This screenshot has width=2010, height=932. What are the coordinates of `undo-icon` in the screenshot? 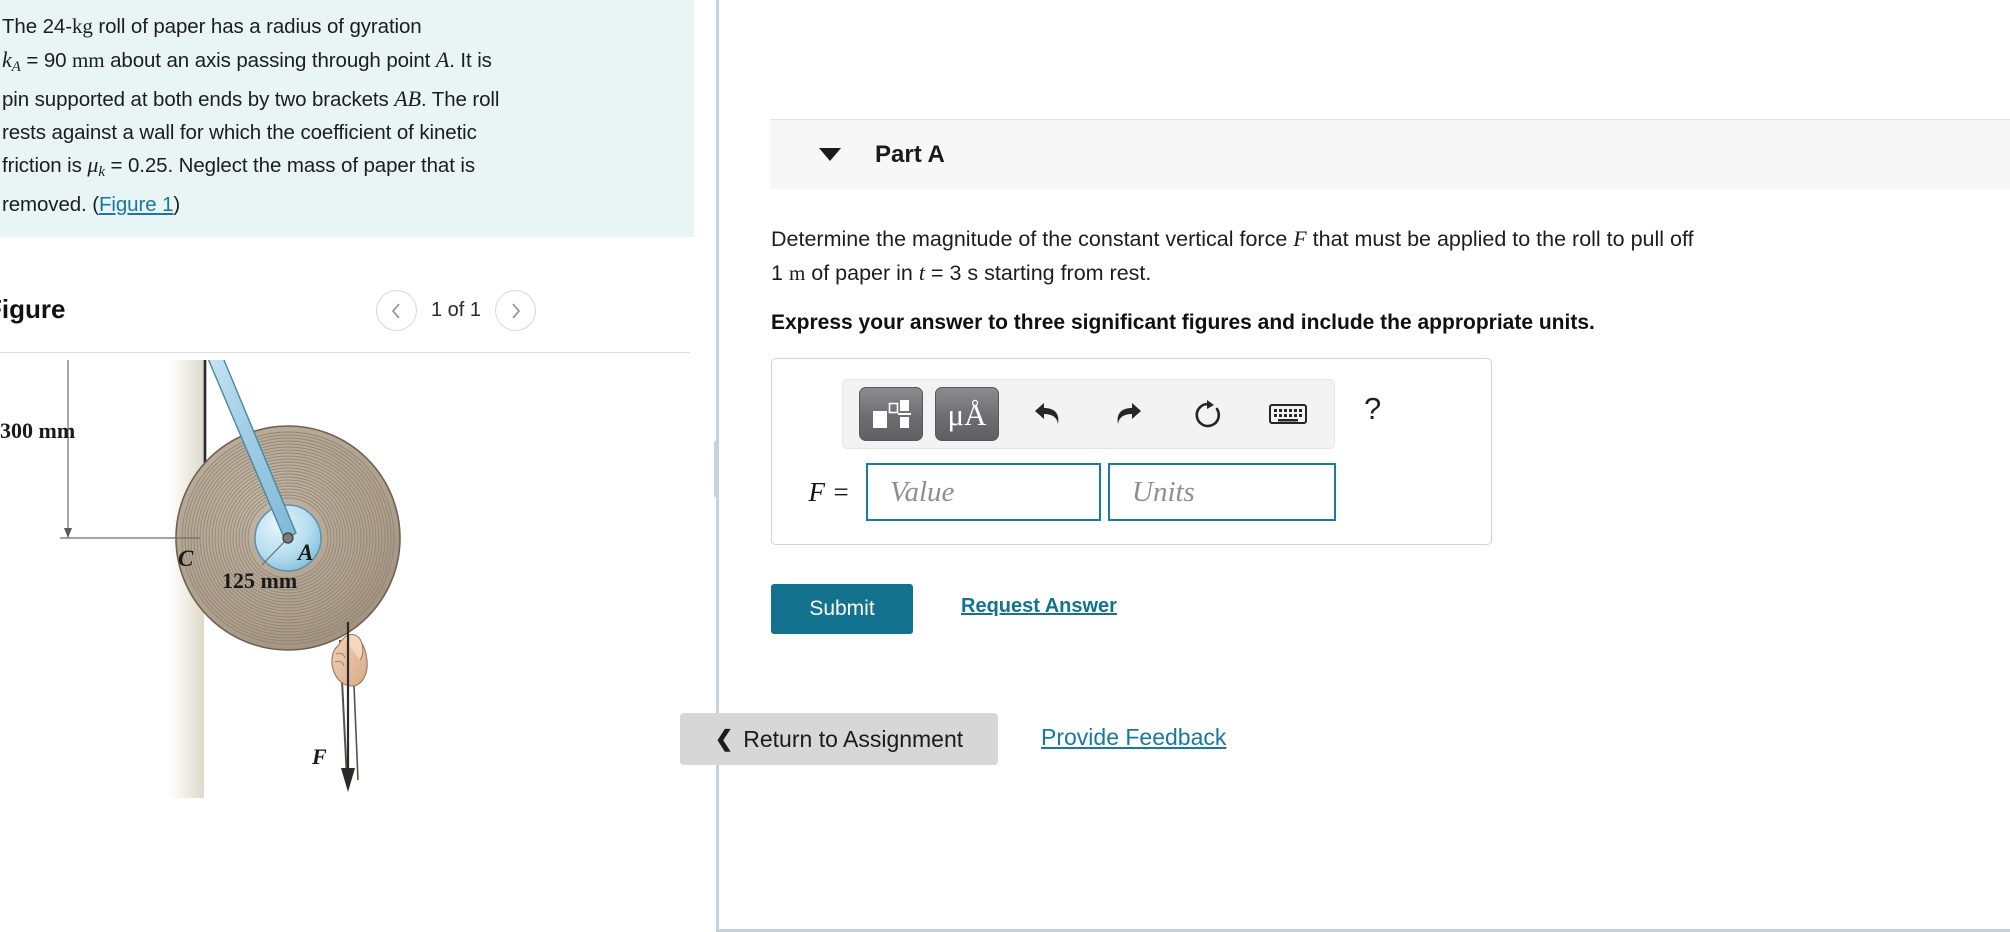 It's located at (1048, 414).